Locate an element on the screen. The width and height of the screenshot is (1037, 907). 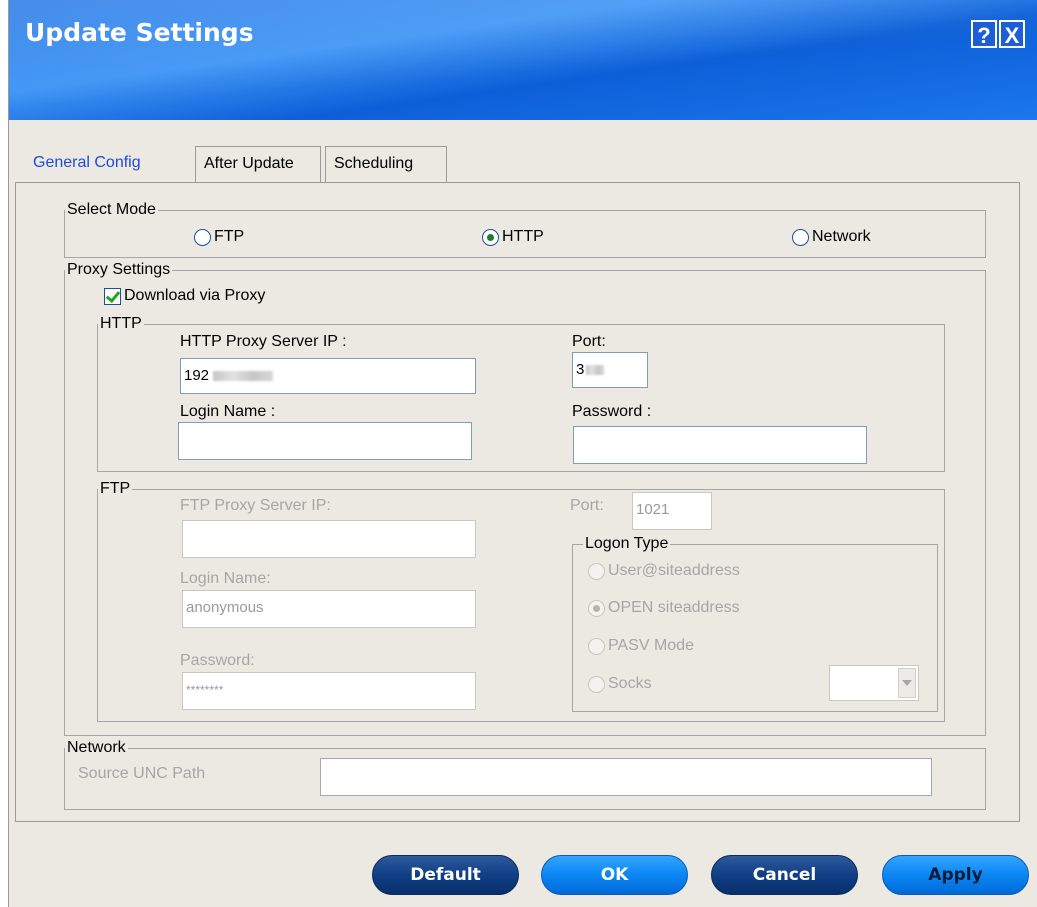
apply-button: Apply is located at coordinates (955, 875).